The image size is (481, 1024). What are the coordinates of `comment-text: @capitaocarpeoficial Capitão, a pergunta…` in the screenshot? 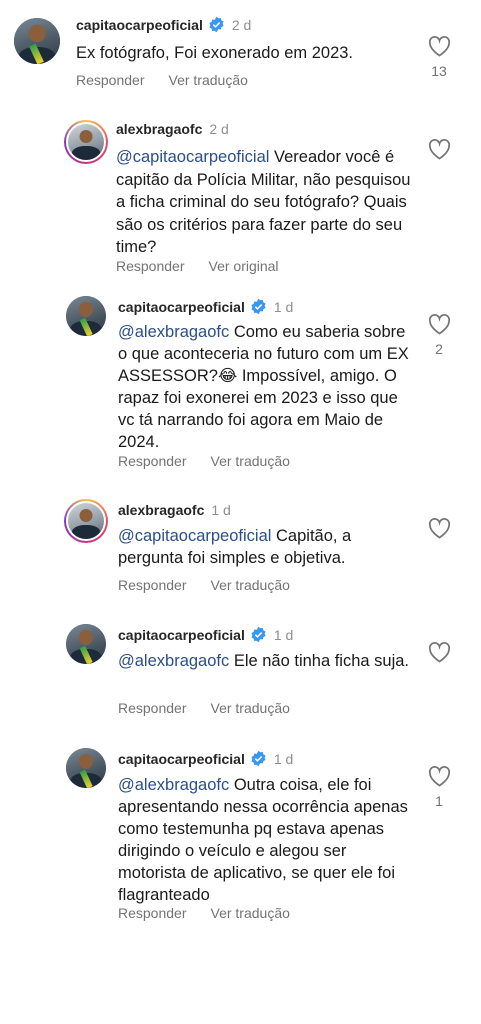 It's located at (235, 547).